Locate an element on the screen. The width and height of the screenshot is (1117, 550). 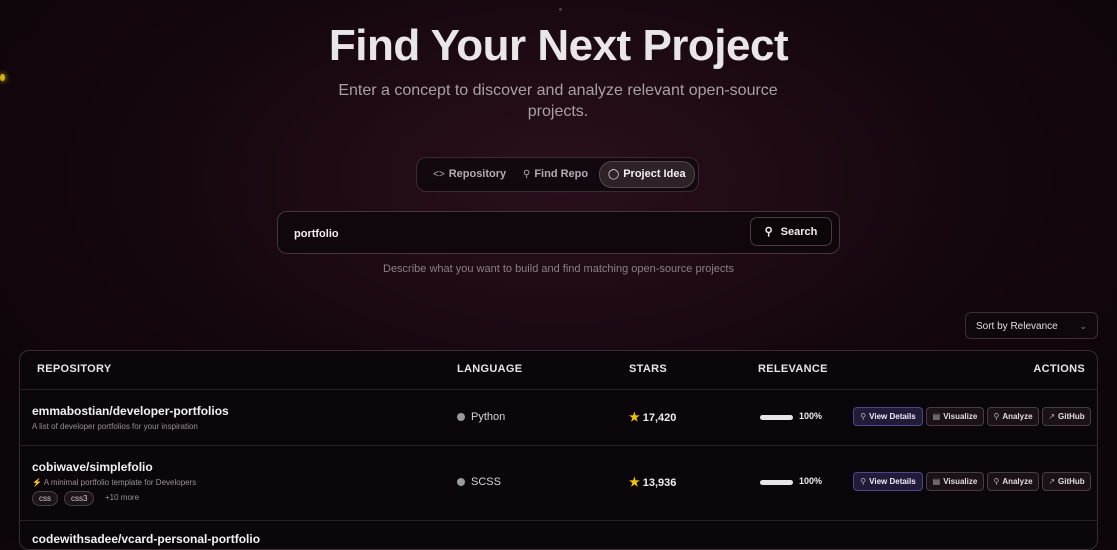
tab-repository: <> Repository is located at coordinates (469, 174).